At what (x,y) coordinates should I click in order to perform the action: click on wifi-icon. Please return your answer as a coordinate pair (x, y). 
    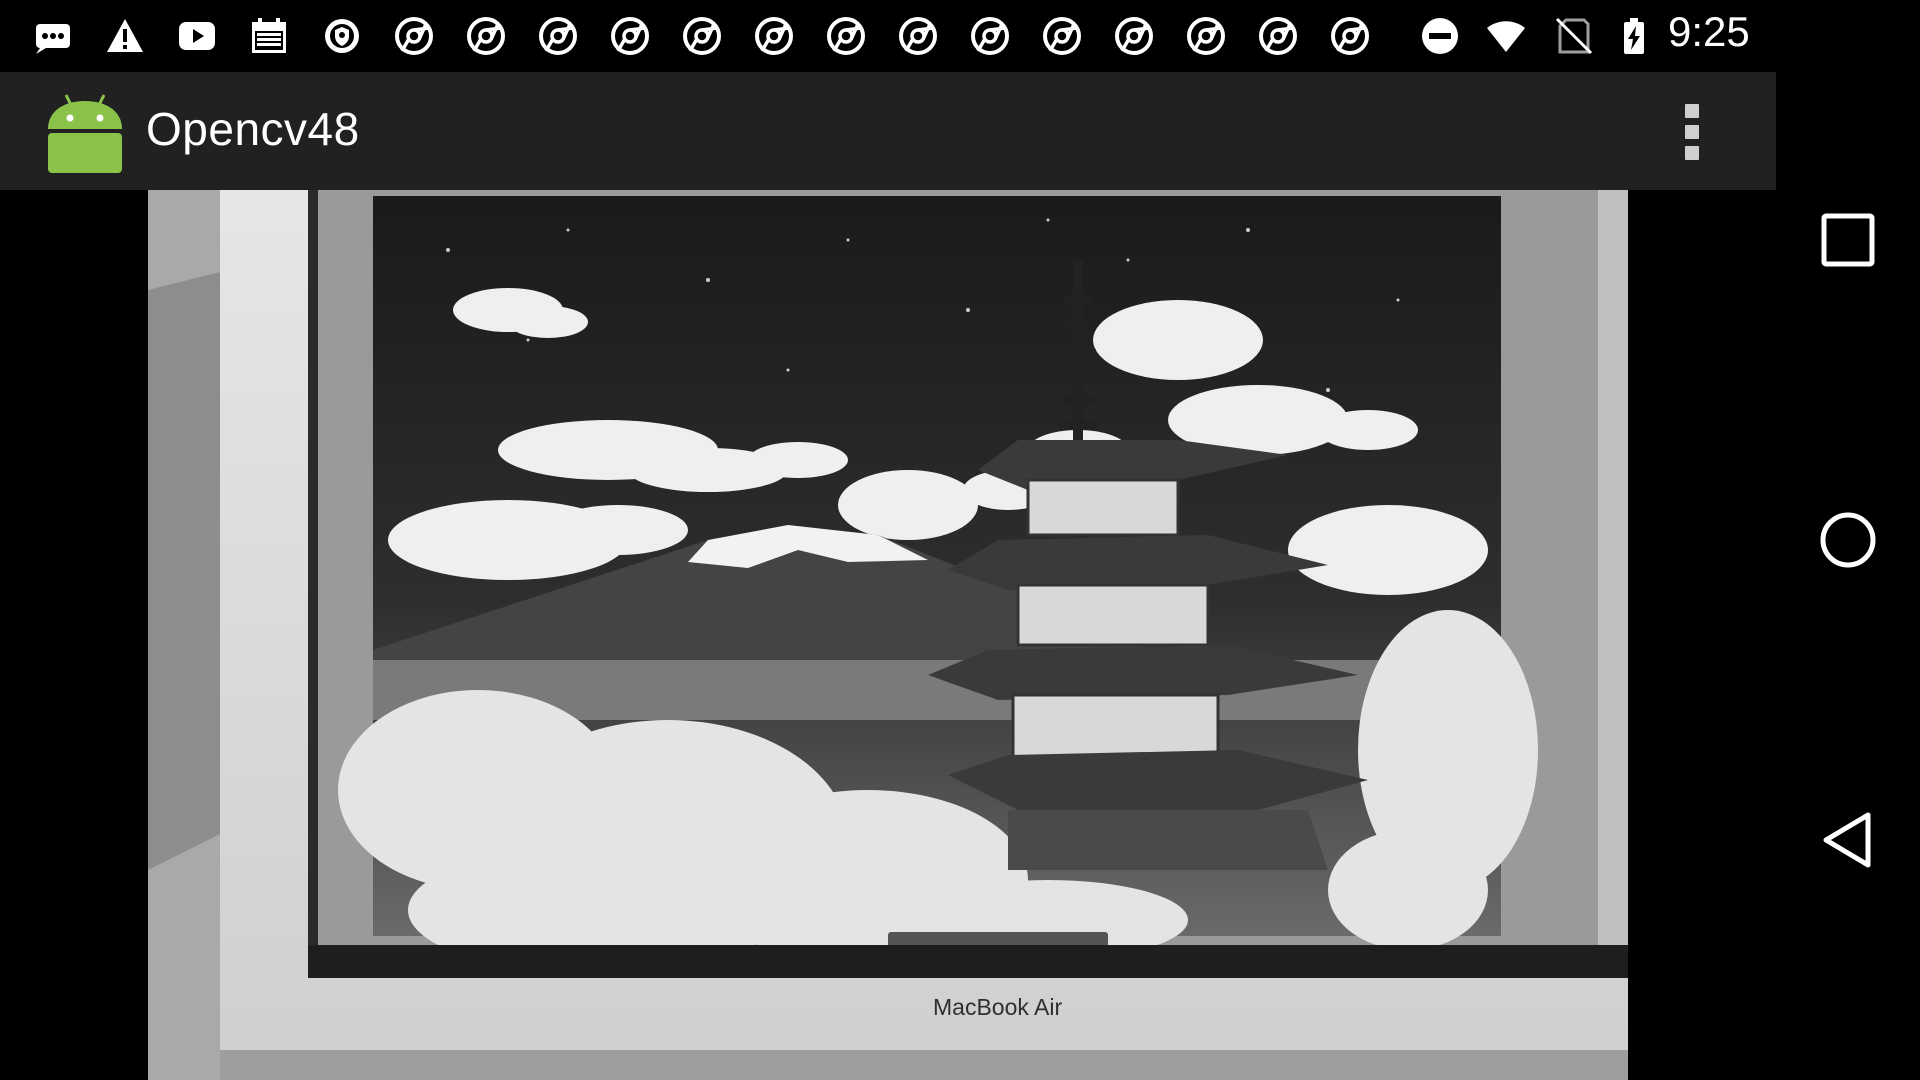
    Looking at the image, I should click on (1506, 36).